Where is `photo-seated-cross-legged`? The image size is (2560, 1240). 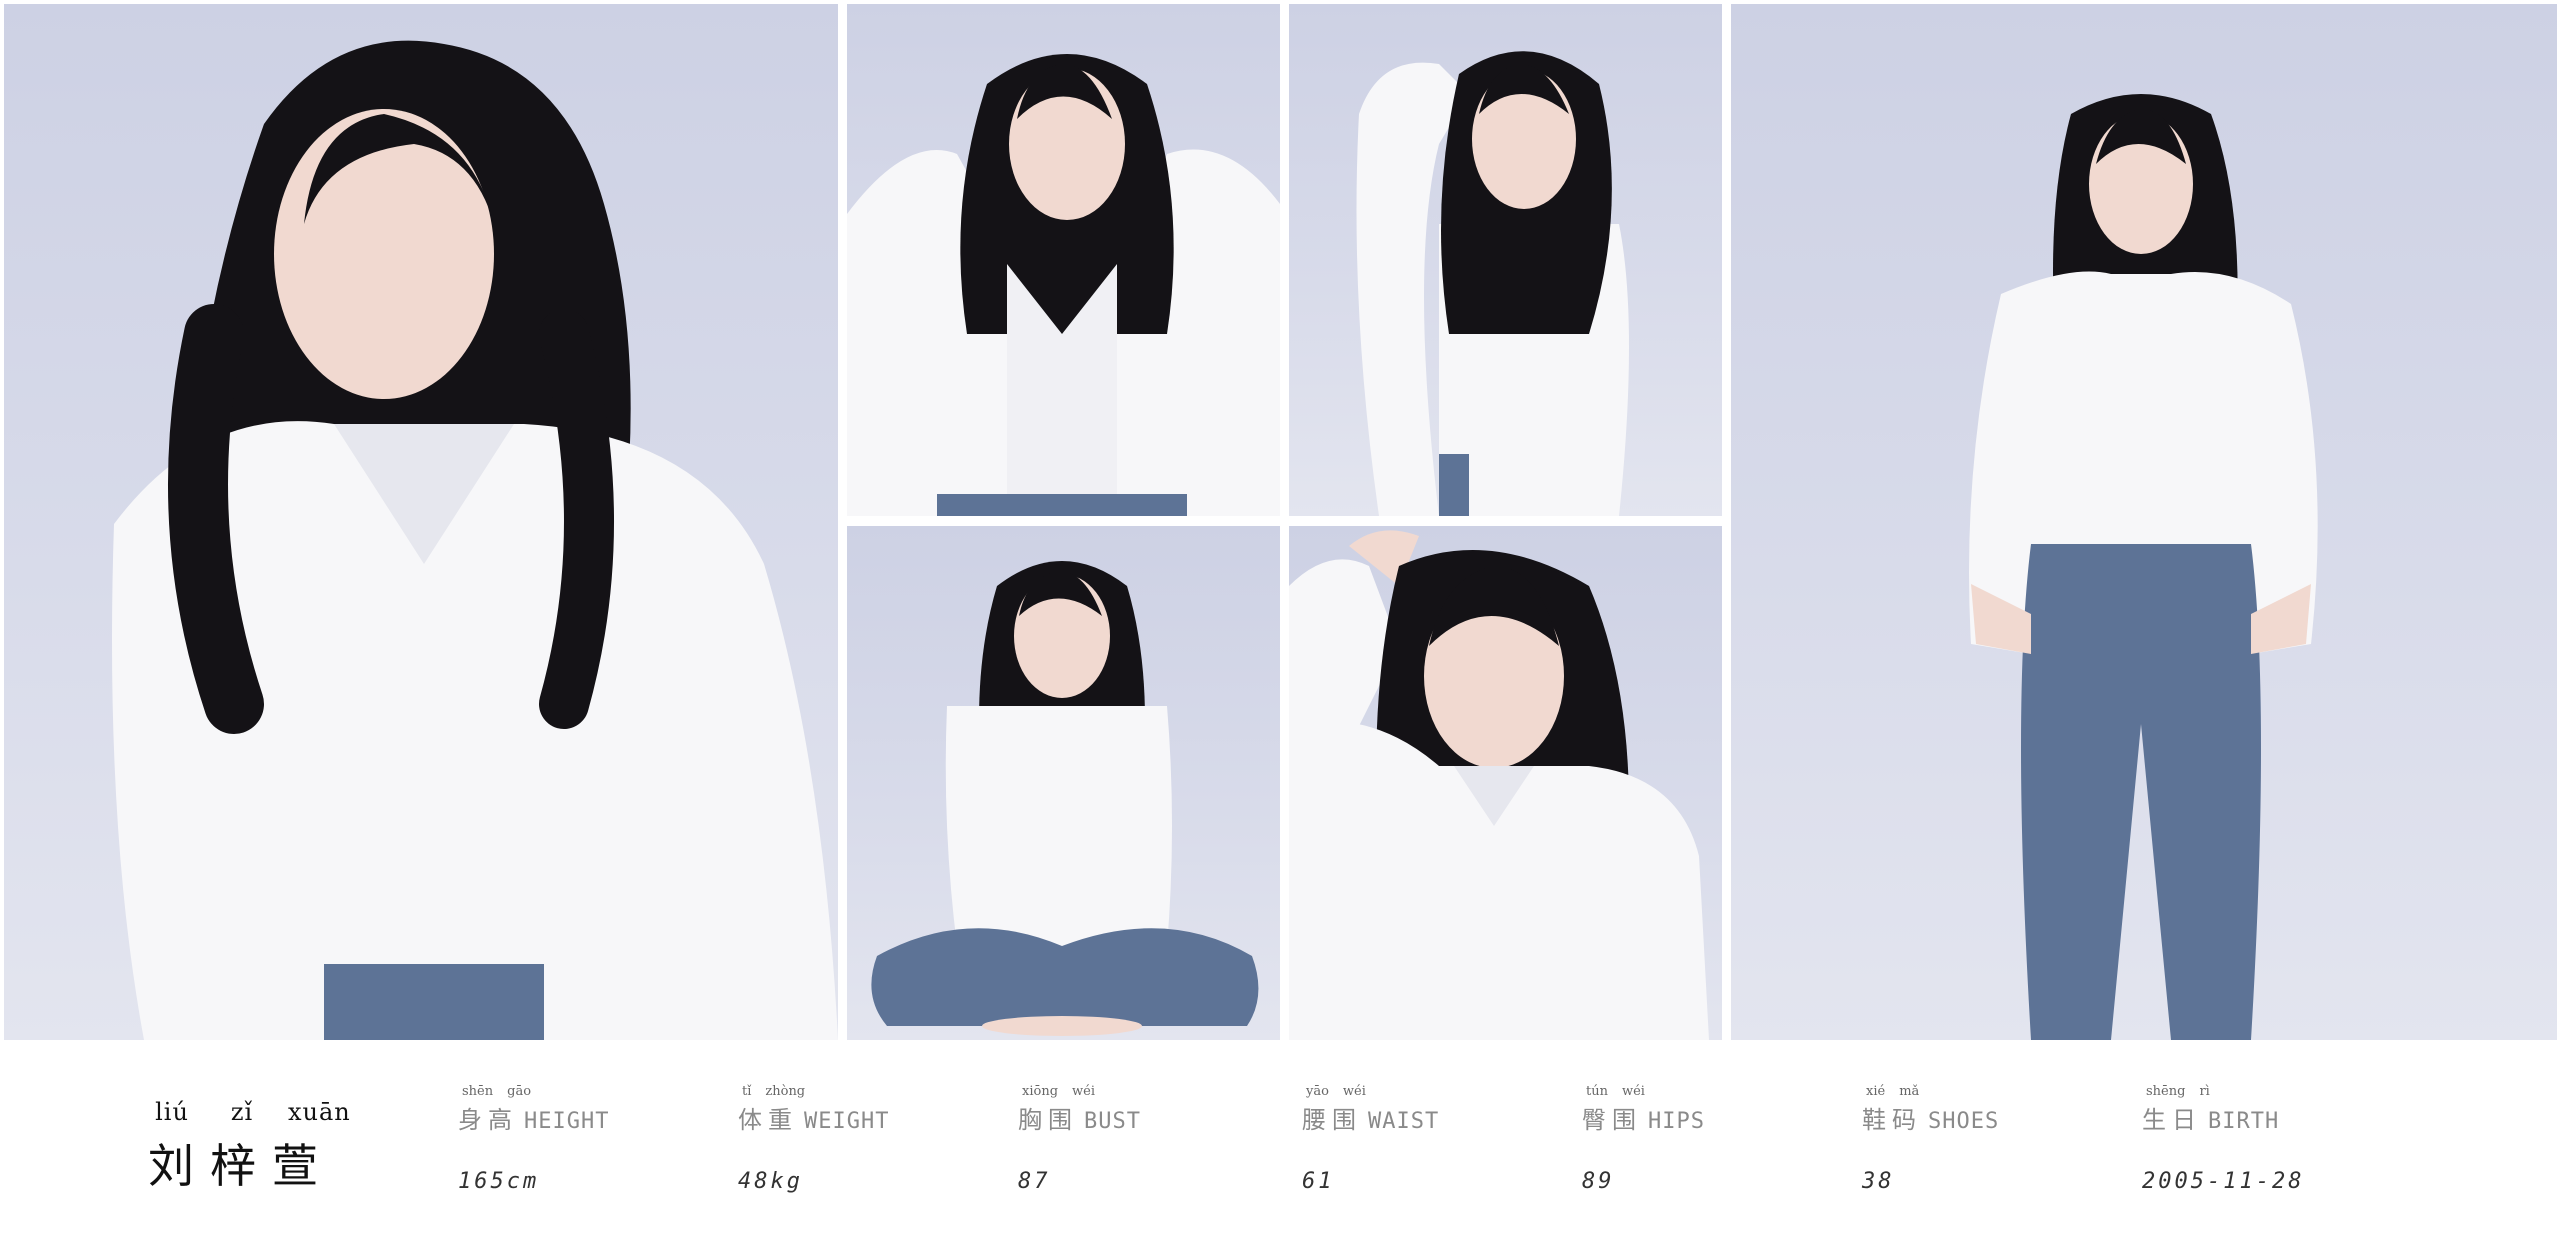 photo-seated-cross-legged is located at coordinates (1063, 783).